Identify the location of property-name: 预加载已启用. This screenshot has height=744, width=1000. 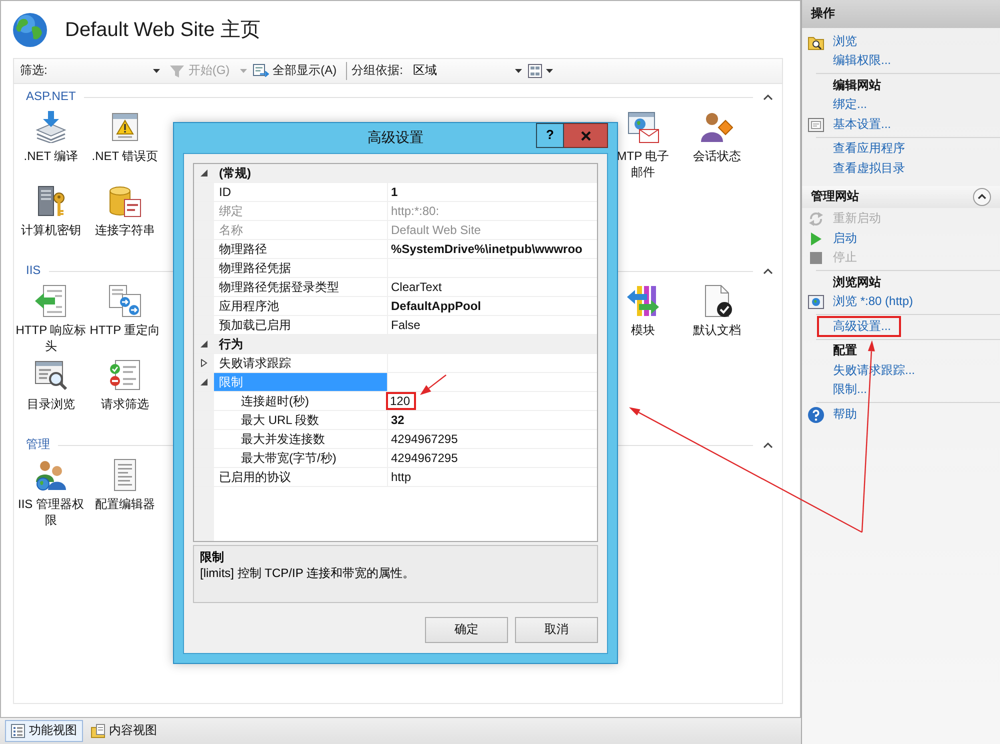
(301, 325).